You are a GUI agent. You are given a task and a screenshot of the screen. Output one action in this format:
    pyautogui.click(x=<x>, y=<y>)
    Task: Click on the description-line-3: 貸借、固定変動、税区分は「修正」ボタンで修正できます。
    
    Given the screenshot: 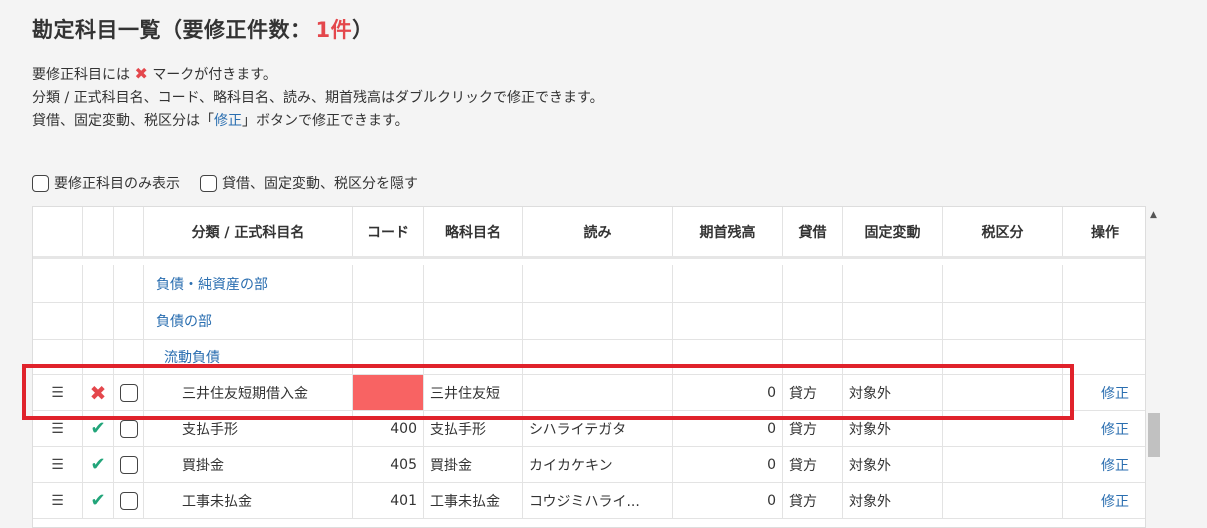 What is the action you would take?
    pyautogui.click(x=220, y=121)
    